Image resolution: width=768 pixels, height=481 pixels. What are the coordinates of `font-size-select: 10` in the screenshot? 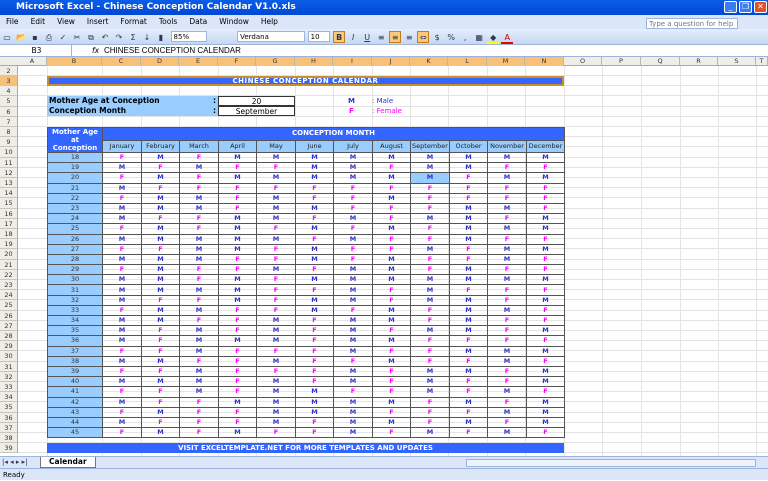 It's located at (318, 36).